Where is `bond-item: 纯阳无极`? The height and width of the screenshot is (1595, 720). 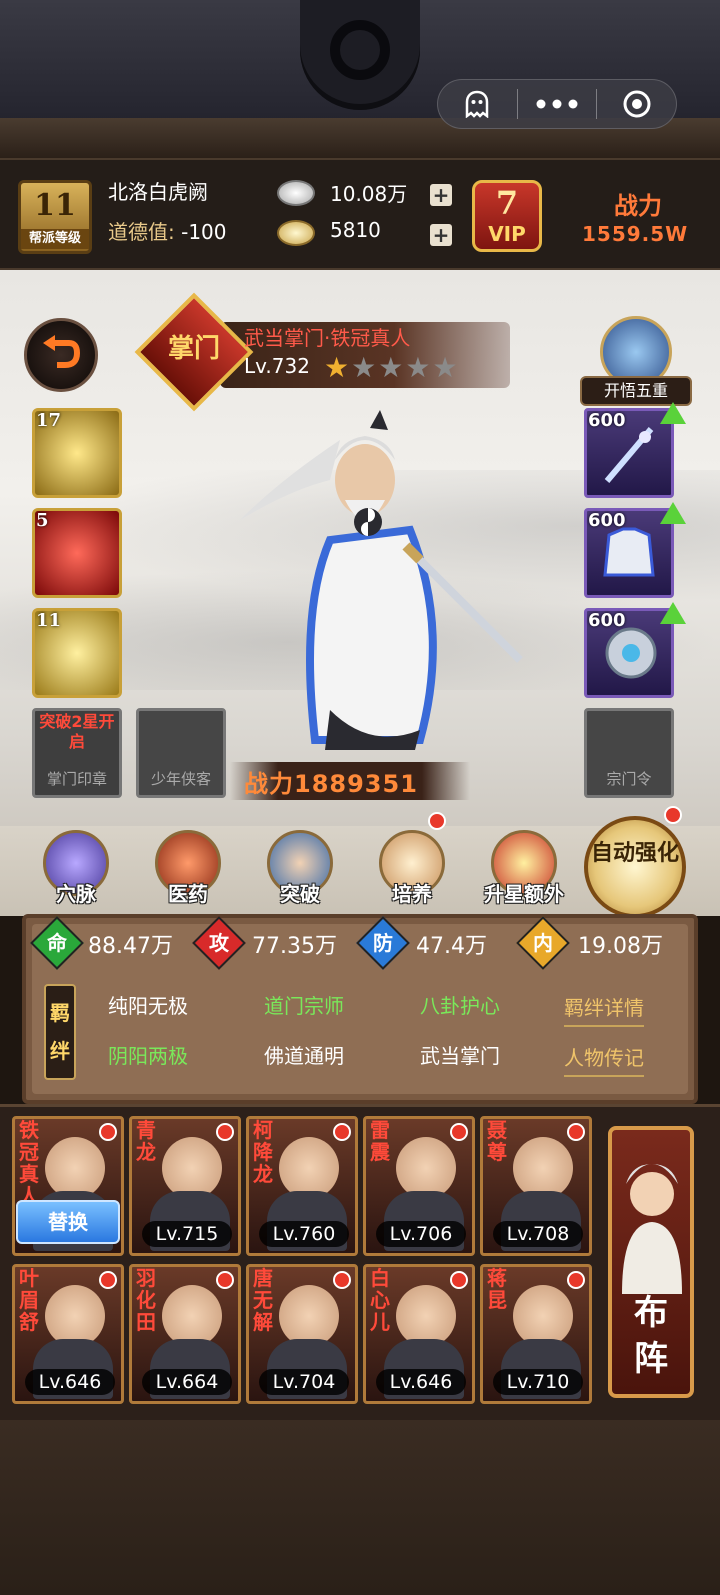 bond-item: 纯阳无极 is located at coordinates (148, 1006).